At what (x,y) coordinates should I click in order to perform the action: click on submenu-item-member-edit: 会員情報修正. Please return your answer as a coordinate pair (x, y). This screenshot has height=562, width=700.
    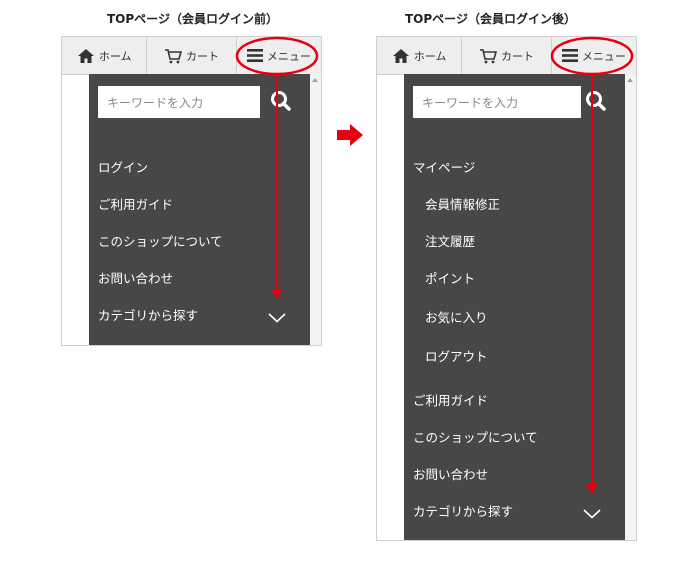
    Looking at the image, I should click on (462, 203).